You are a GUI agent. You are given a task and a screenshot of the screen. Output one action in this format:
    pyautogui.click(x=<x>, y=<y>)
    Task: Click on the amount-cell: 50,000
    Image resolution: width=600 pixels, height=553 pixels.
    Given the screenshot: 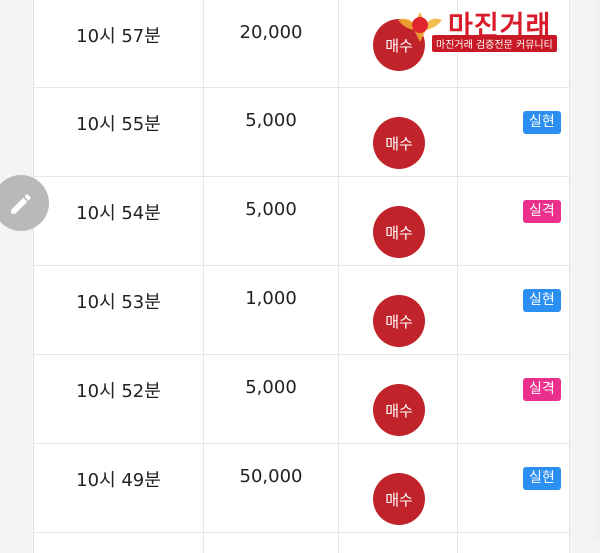 What is the action you would take?
    pyautogui.click(x=271, y=476)
    